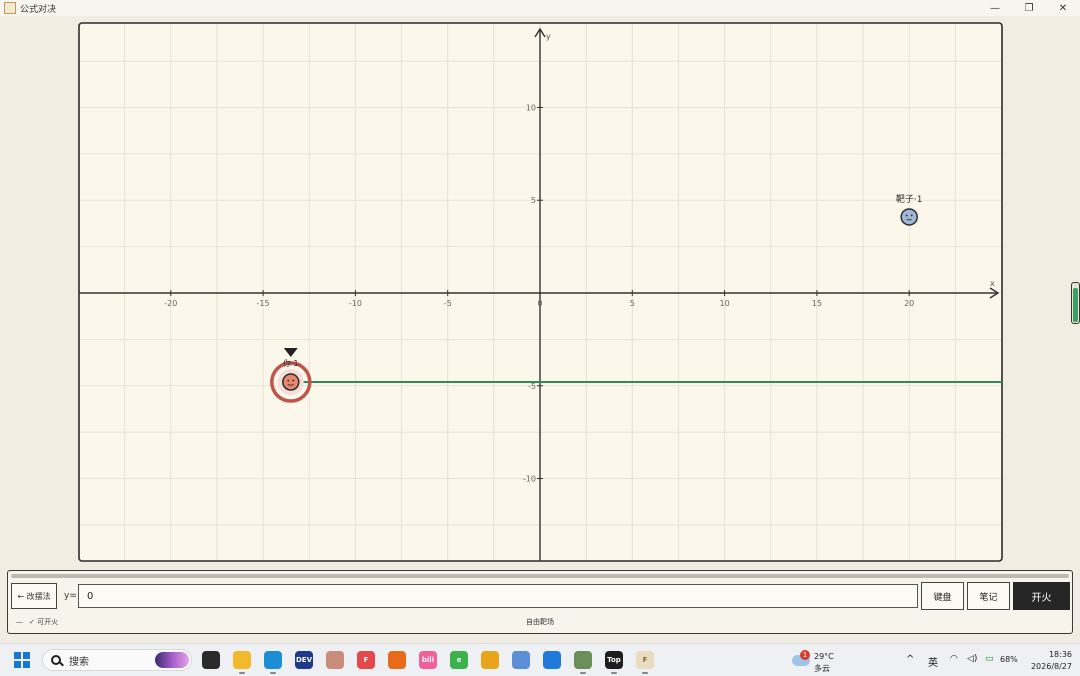 This screenshot has height=676, width=1080. Describe the element at coordinates (822, 668) in the screenshot. I see `weather-condition: 多云` at that location.